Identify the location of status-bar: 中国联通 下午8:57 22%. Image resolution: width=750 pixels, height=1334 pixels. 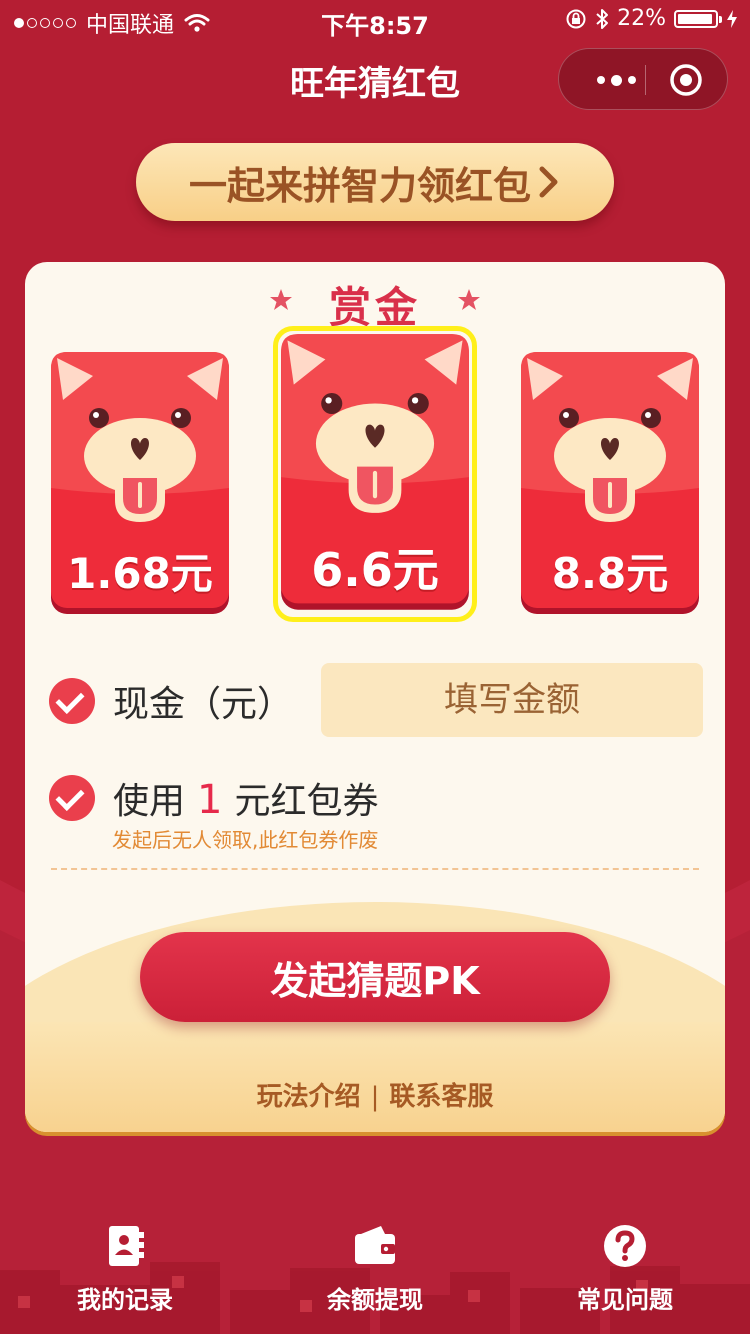
(375, 20).